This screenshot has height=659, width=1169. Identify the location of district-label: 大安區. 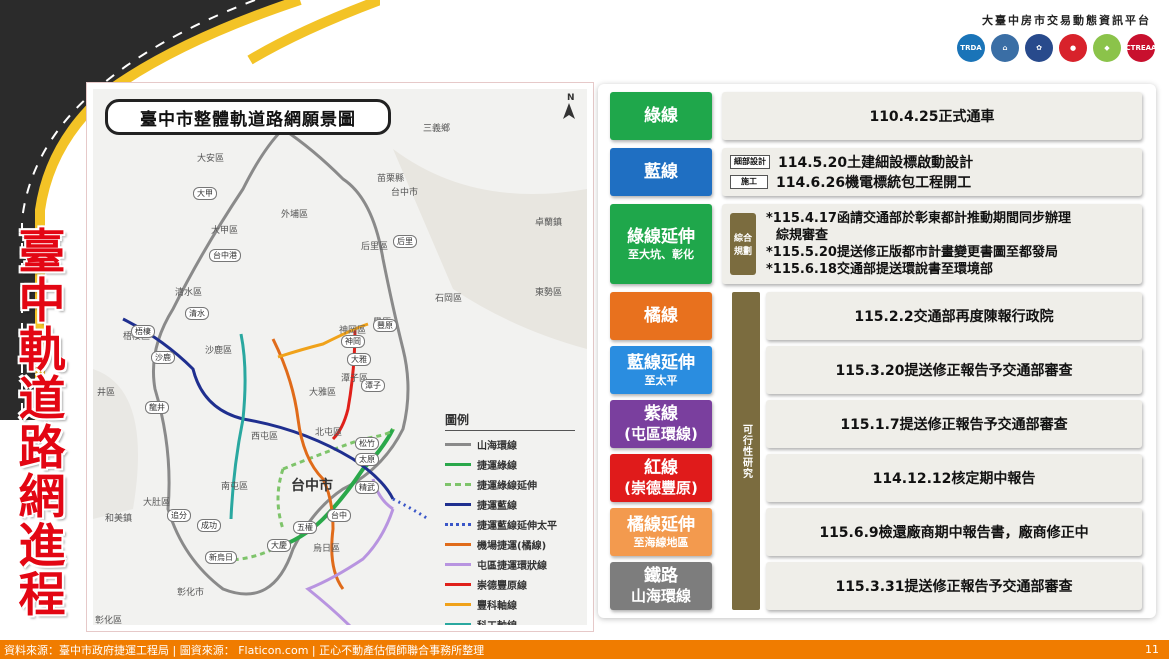
(211, 159).